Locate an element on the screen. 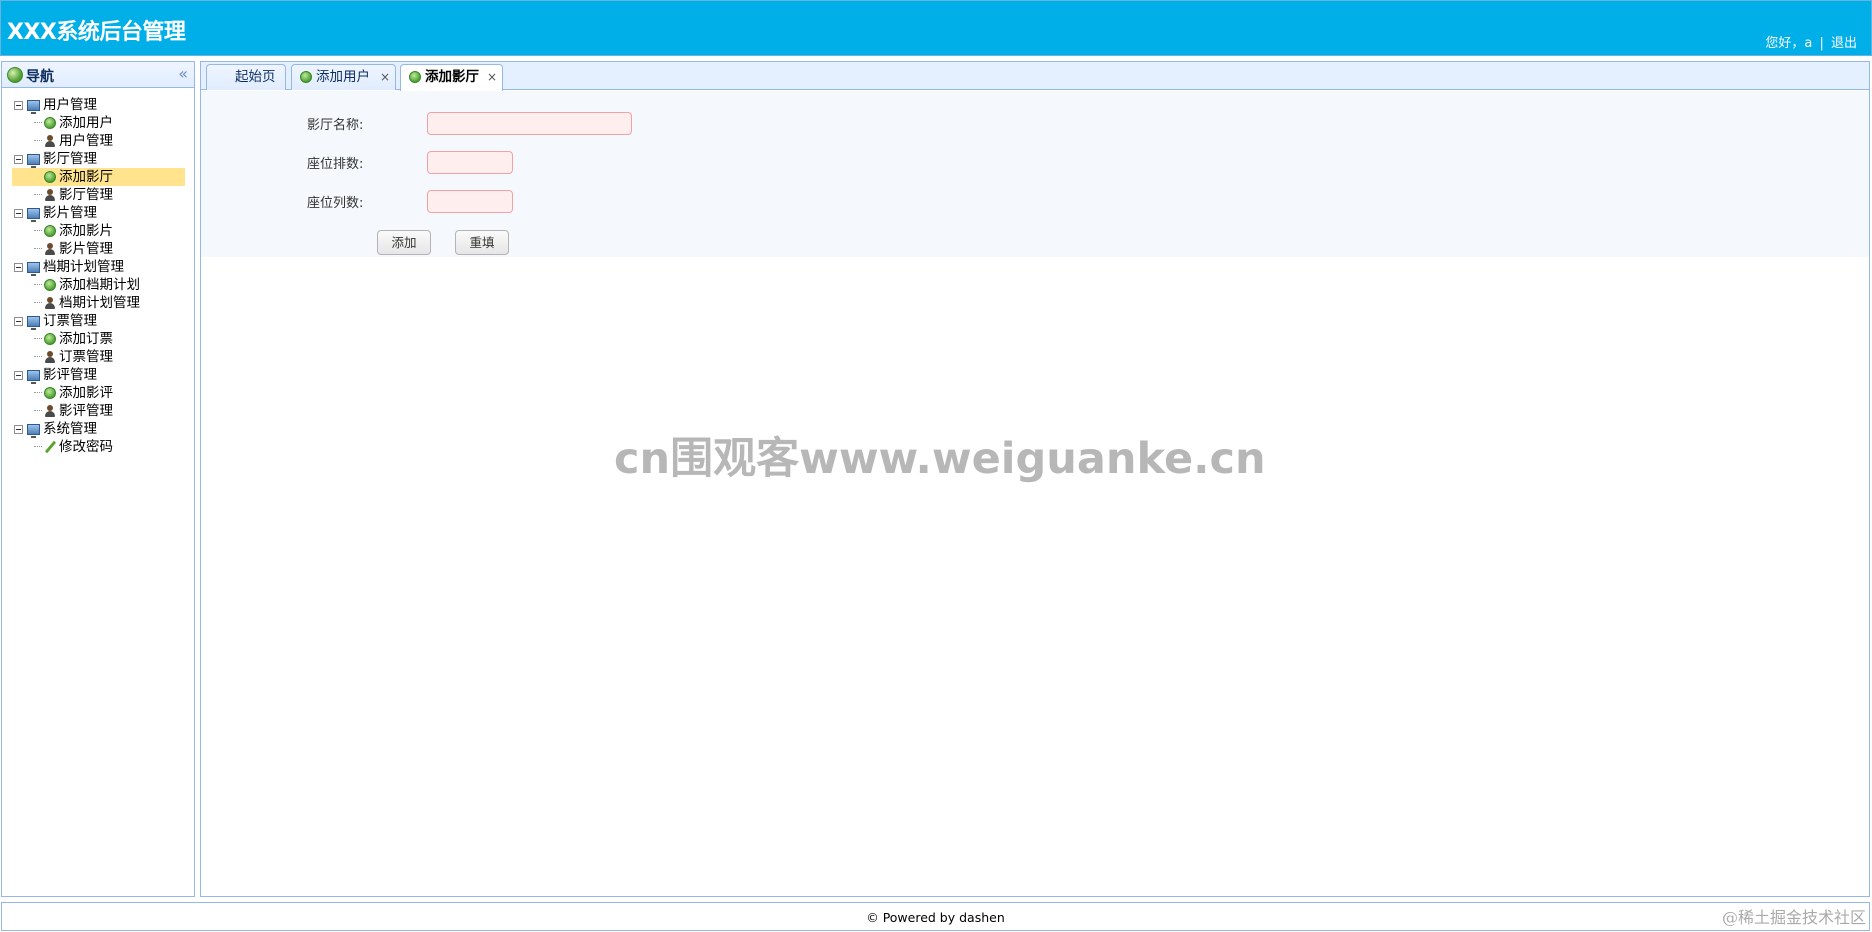 The image size is (1872, 932). collapse-panel-icon: « is located at coordinates (183, 73).